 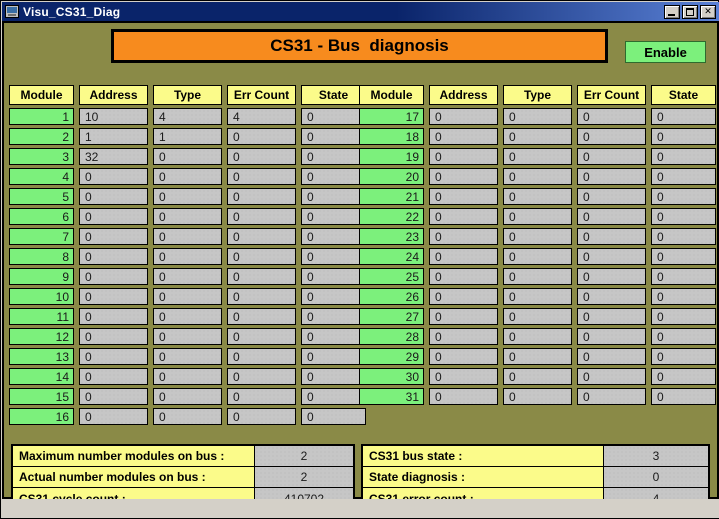 What do you see at coordinates (187, 396) in the screenshot?
I see `table-row: 15 0 0 0 0` at bounding box center [187, 396].